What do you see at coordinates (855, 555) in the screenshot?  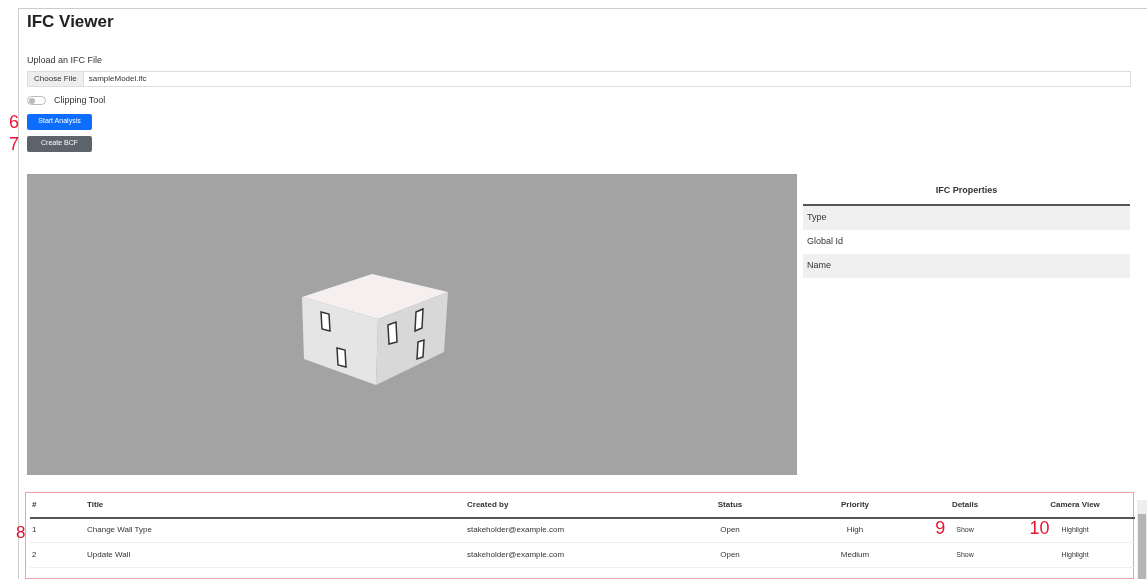 I see `table-cell: Medium` at bounding box center [855, 555].